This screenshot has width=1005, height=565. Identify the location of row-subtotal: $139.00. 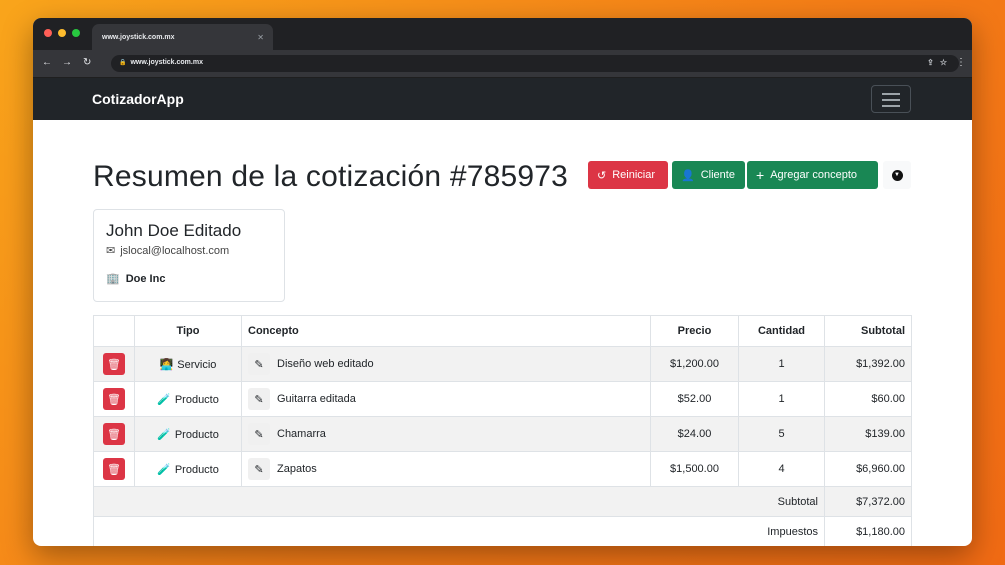
(868, 434).